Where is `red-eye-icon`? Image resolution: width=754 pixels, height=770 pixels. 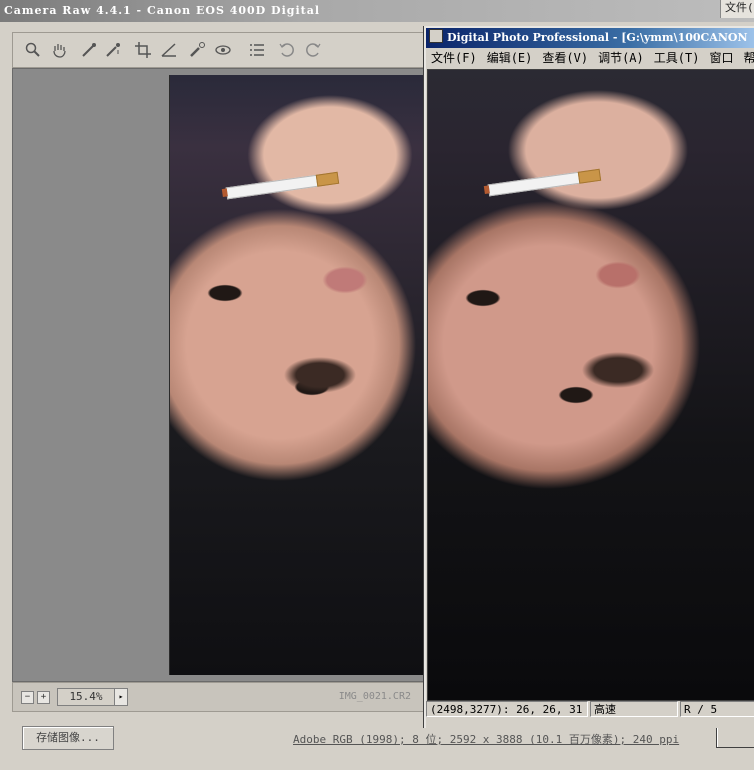
red-eye-icon is located at coordinates (223, 50).